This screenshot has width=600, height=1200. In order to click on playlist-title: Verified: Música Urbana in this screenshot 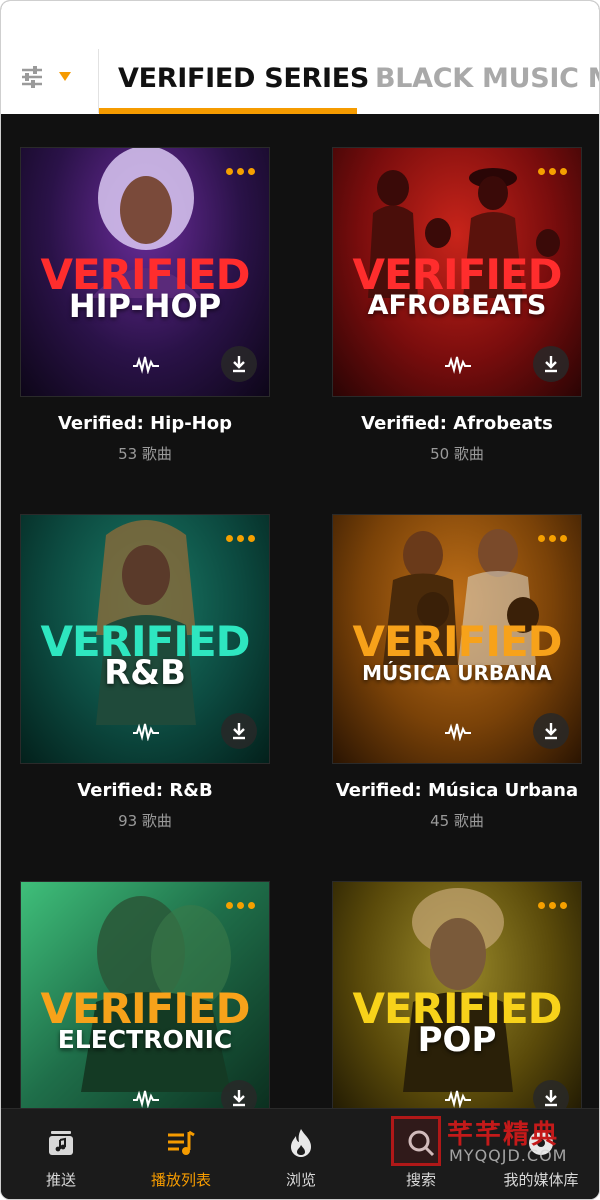, I will do `click(457, 790)`.